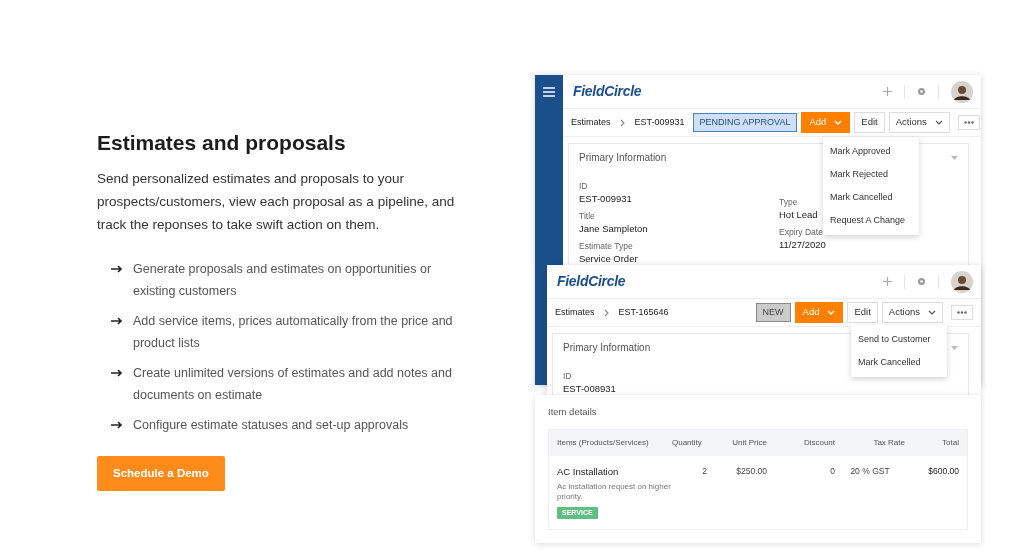 The width and height of the screenshot is (1036, 559). Describe the element at coordinates (587, 216) in the screenshot. I see `field-label: Title` at that location.